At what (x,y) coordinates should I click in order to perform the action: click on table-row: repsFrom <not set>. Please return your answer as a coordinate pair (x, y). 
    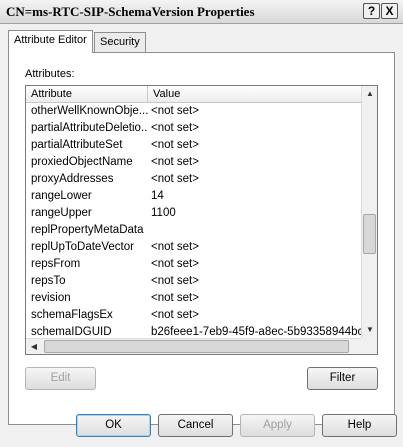
    Looking at the image, I should click on (194, 264).